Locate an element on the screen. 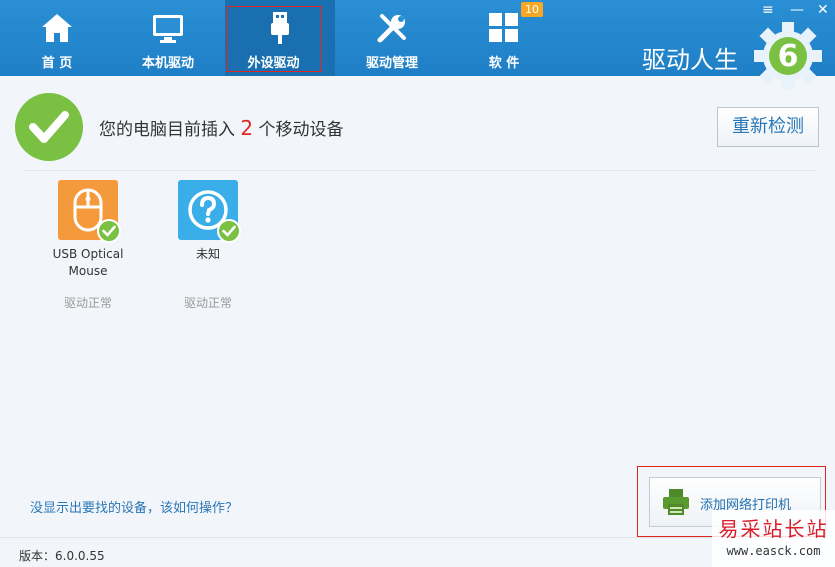  nav-peripheral-drivers: 外设驱动 is located at coordinates (280, 38).